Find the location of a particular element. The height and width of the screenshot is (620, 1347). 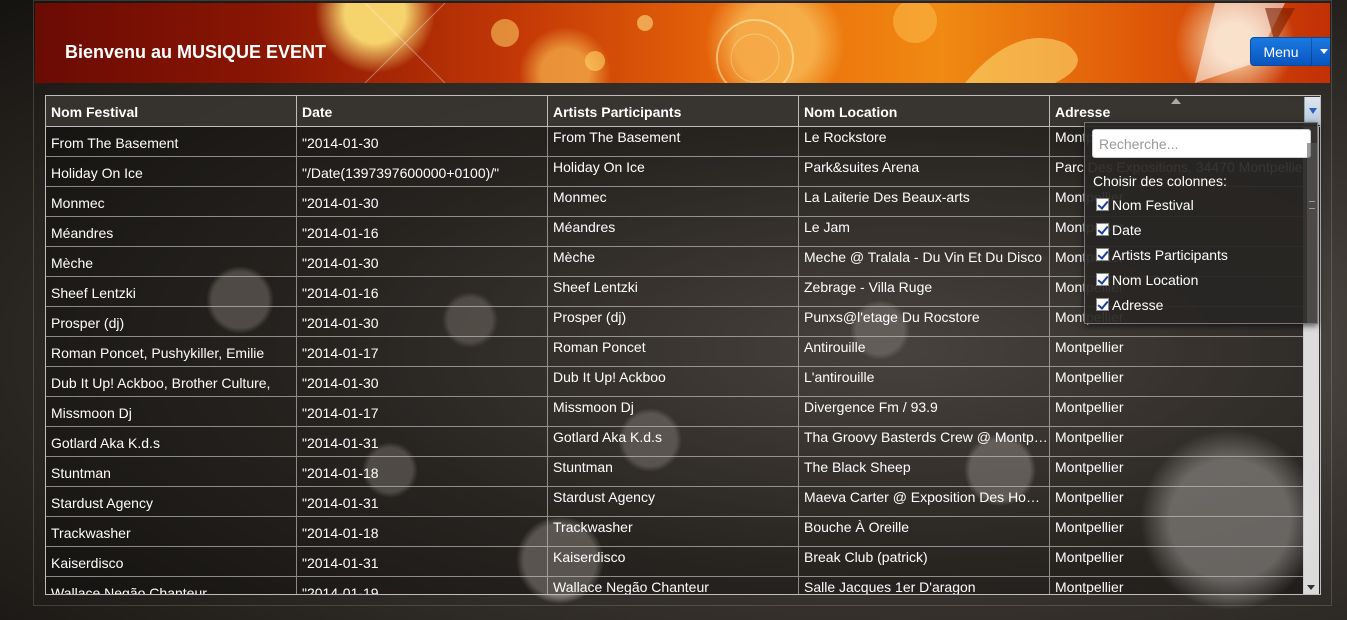

table-cell: La Laiterie Des Beaux-arts is located at coordinates (924, 201).